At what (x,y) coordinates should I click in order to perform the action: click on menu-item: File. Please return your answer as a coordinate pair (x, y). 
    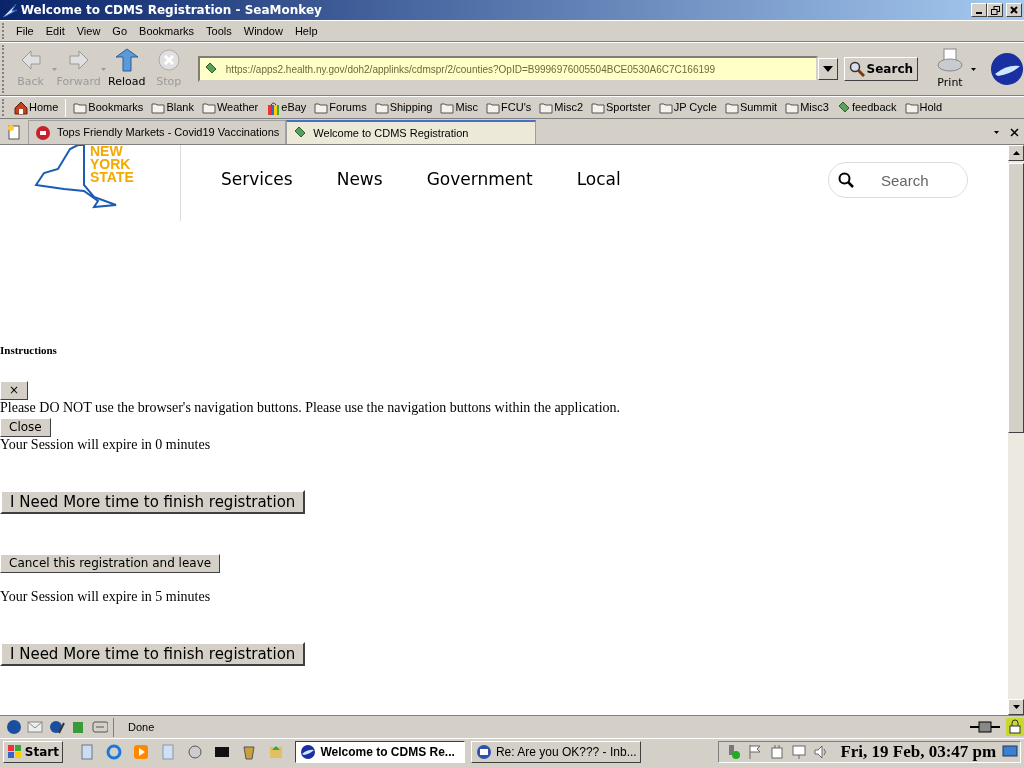
    Looking at the image, I should click on (25, 31).